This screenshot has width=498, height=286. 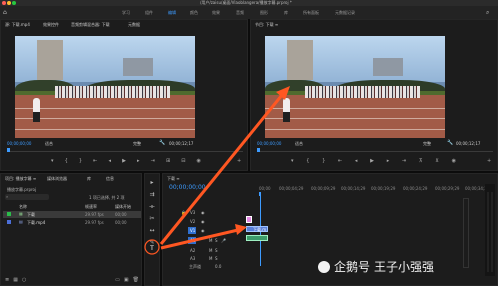 I want to click on watermark-name: 王子小强强, so click(x=404, y=267).